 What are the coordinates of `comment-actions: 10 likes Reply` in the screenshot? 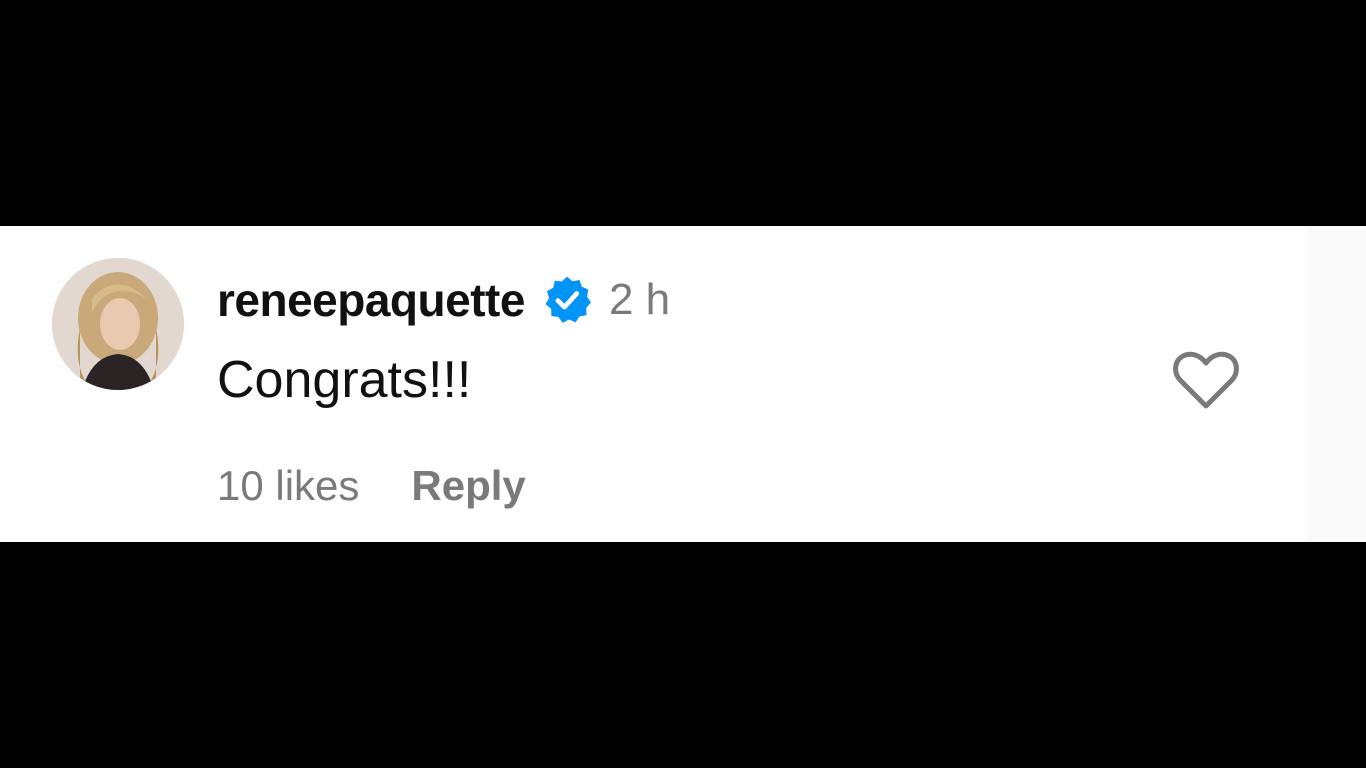 It's located at (371, 486).